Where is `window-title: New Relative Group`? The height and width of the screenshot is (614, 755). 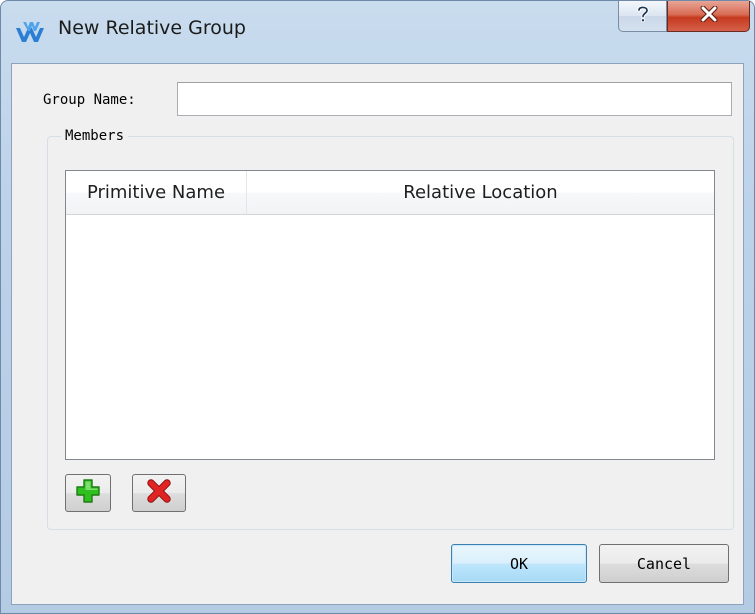
window-title: New Relative Group is located at coordinates (152, 28).